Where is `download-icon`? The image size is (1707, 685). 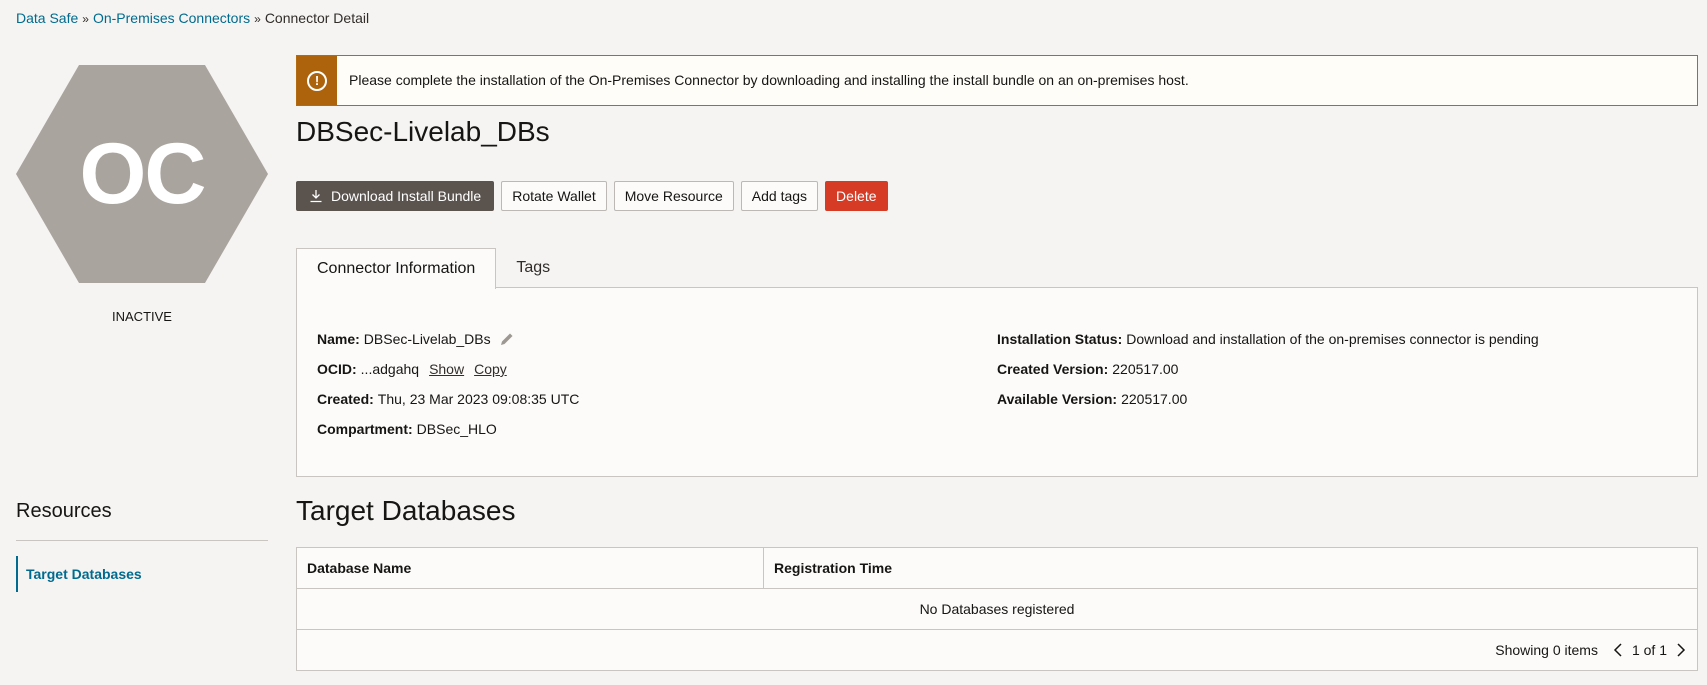 download-icon is located at coordinates (316, 196).